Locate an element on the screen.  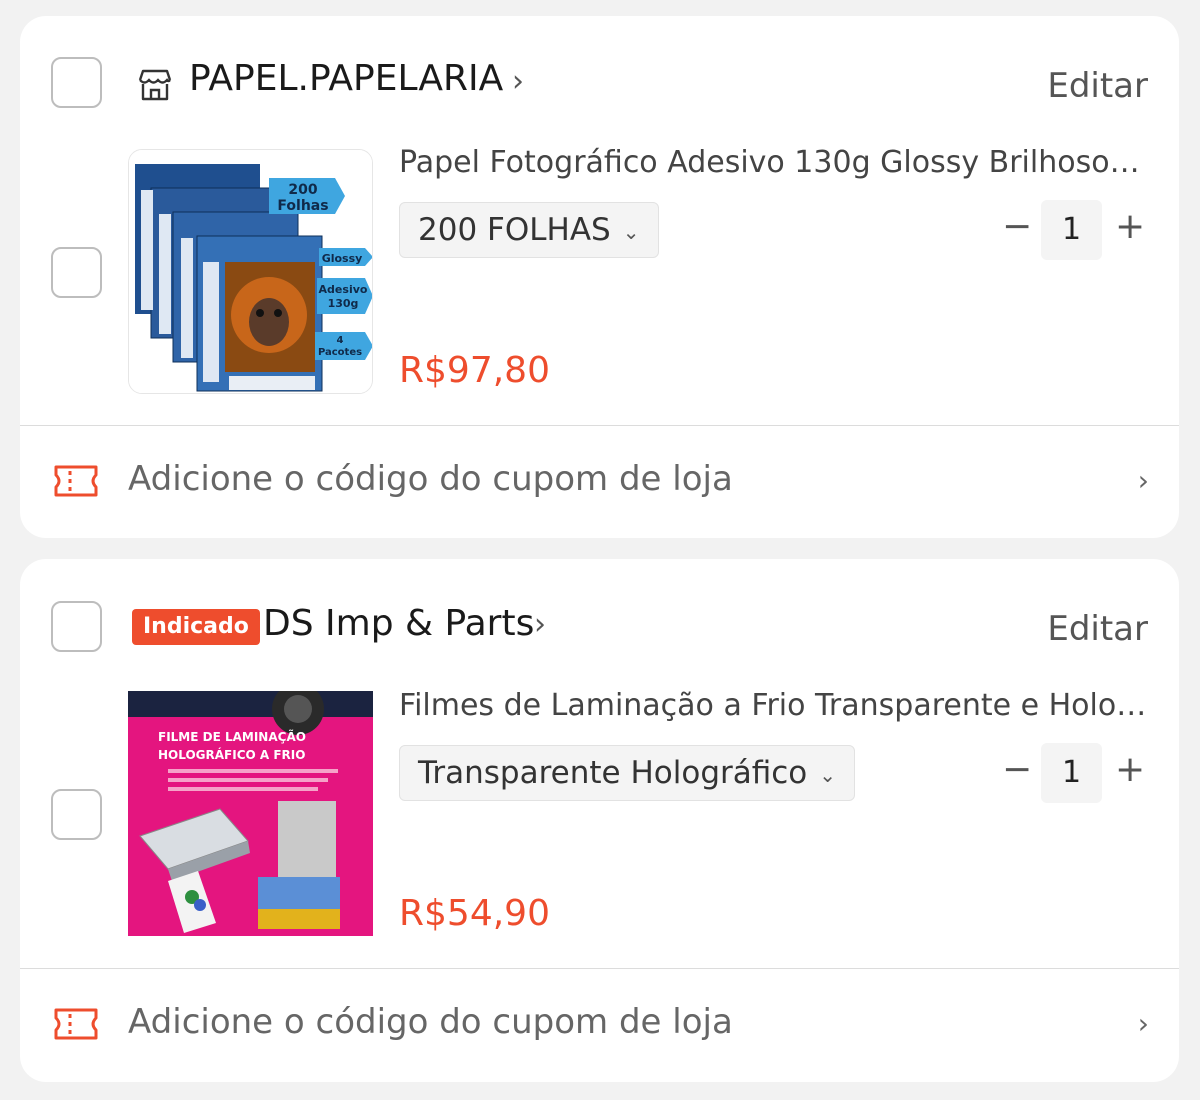
product-price: R$97,80 is located at coordinates (474, 370).